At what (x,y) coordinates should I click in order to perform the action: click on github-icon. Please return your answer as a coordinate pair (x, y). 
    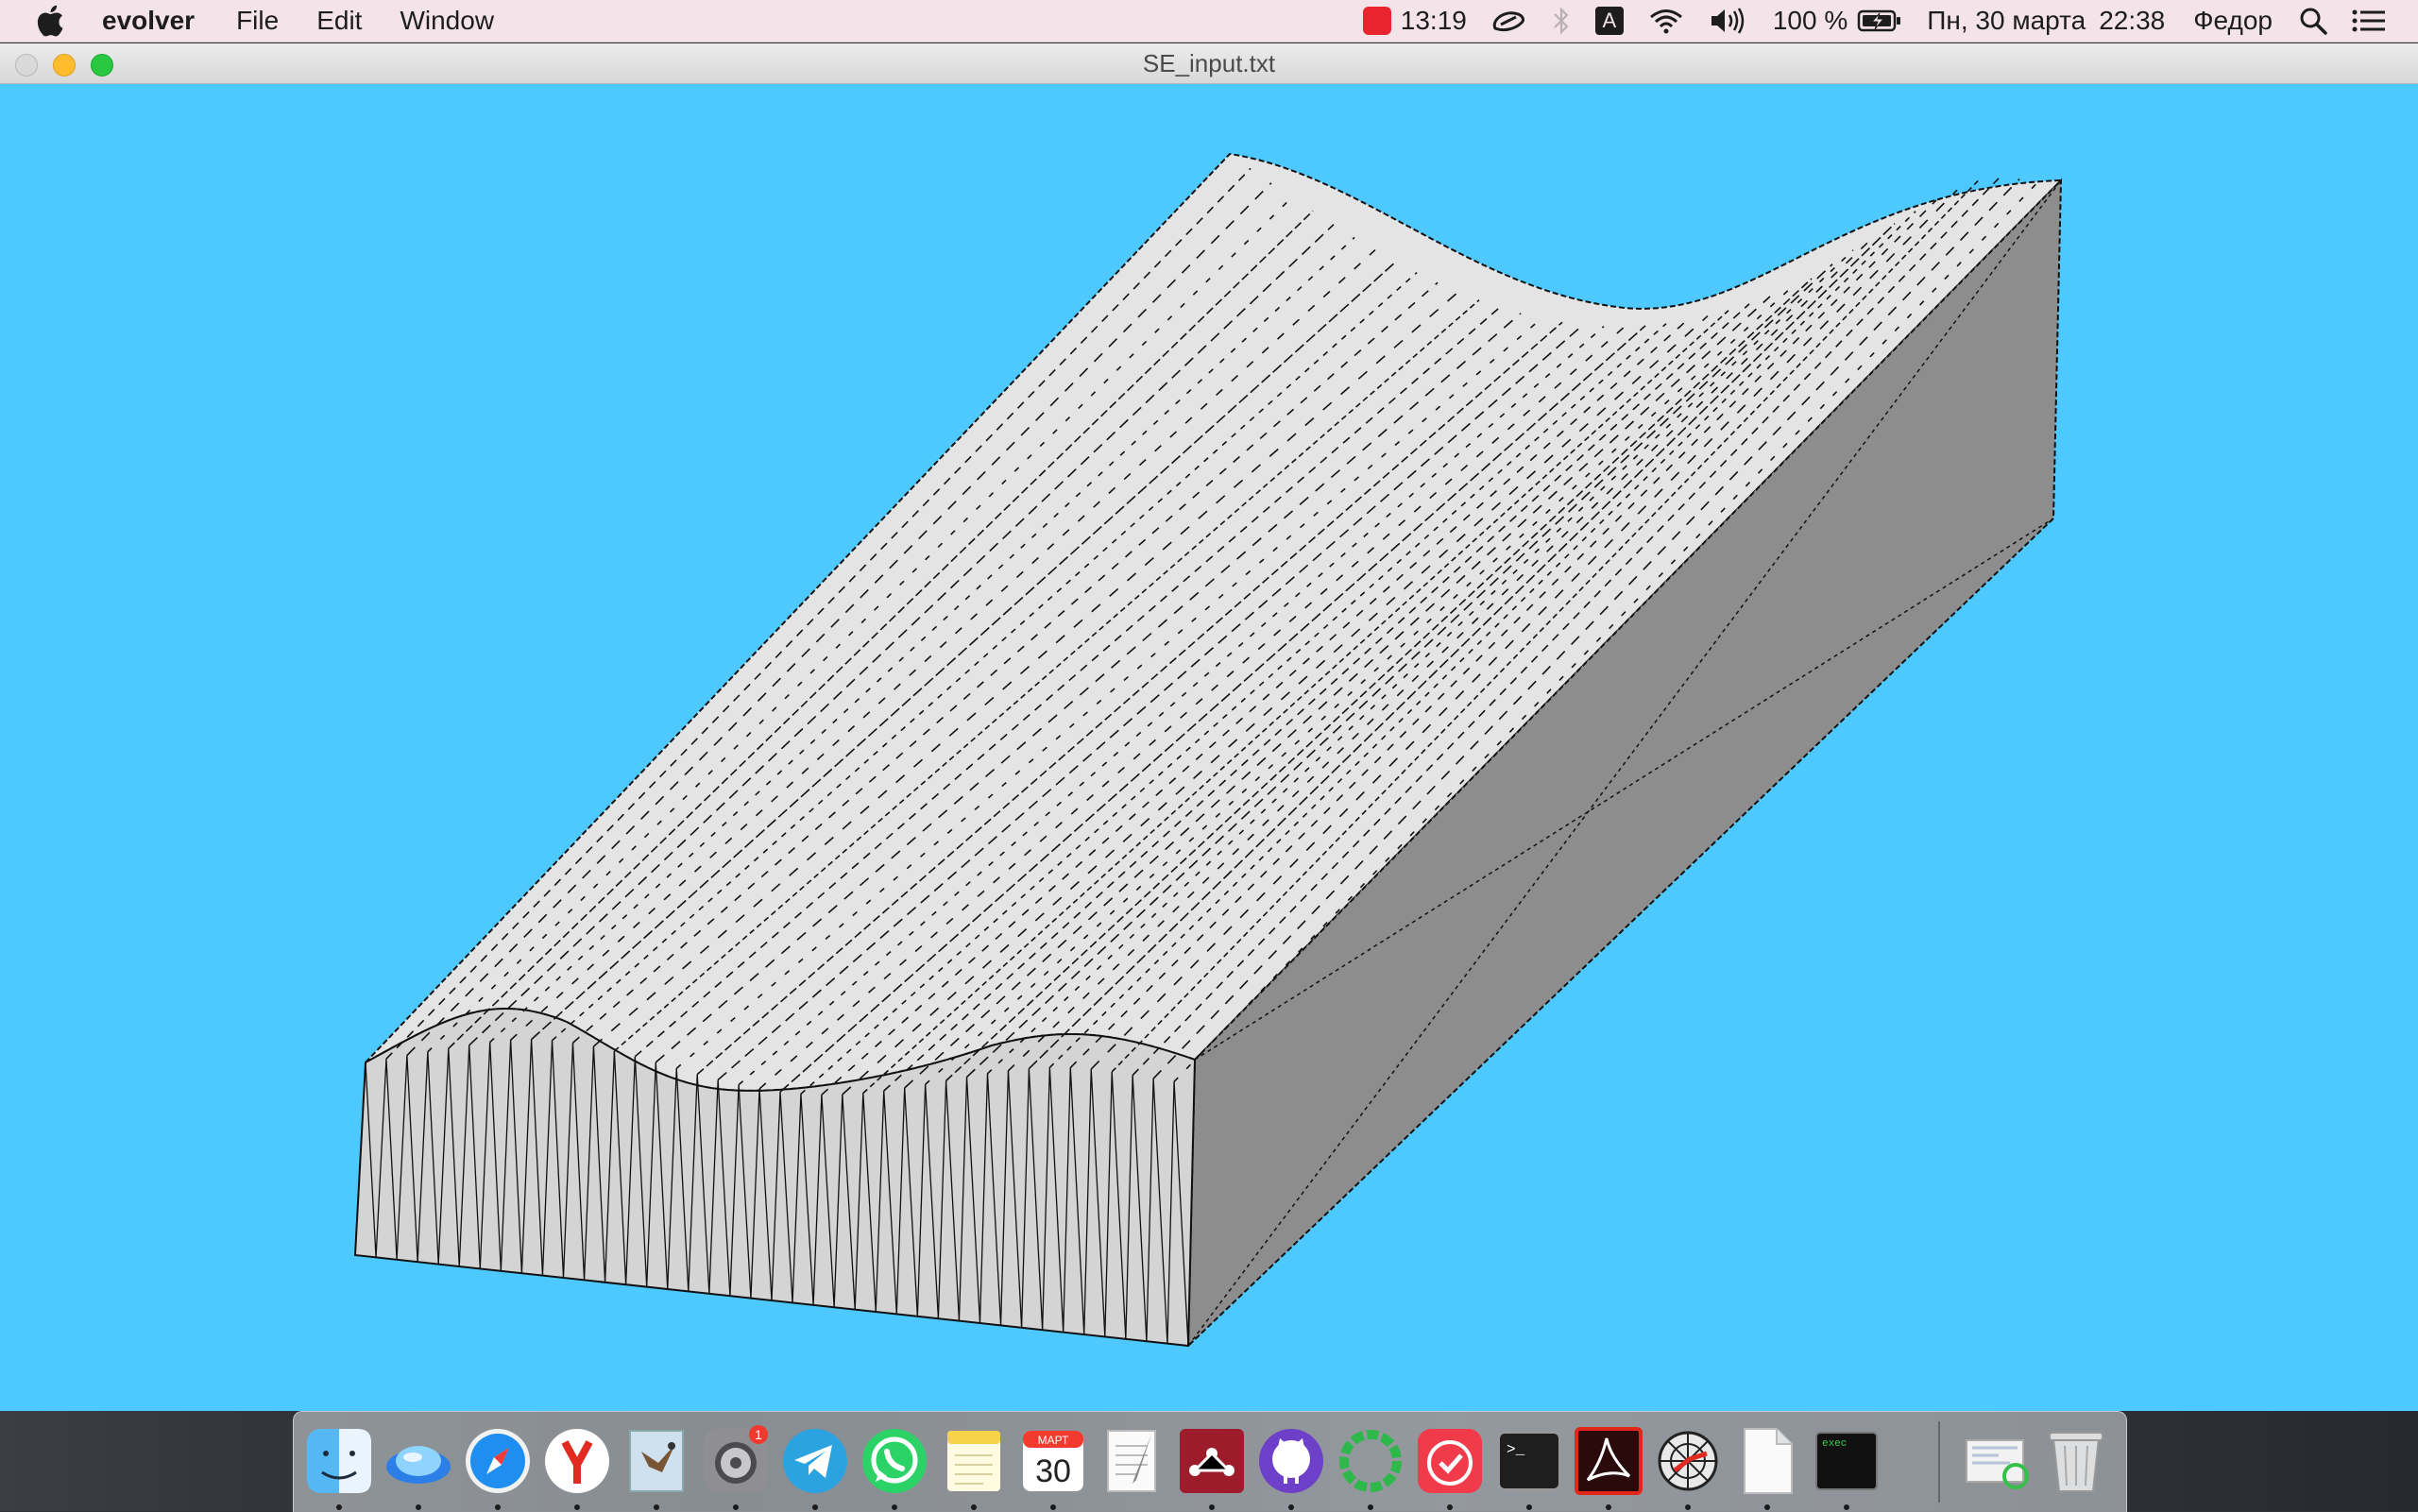
    Looking at the image, I should click on (1291, 1461).